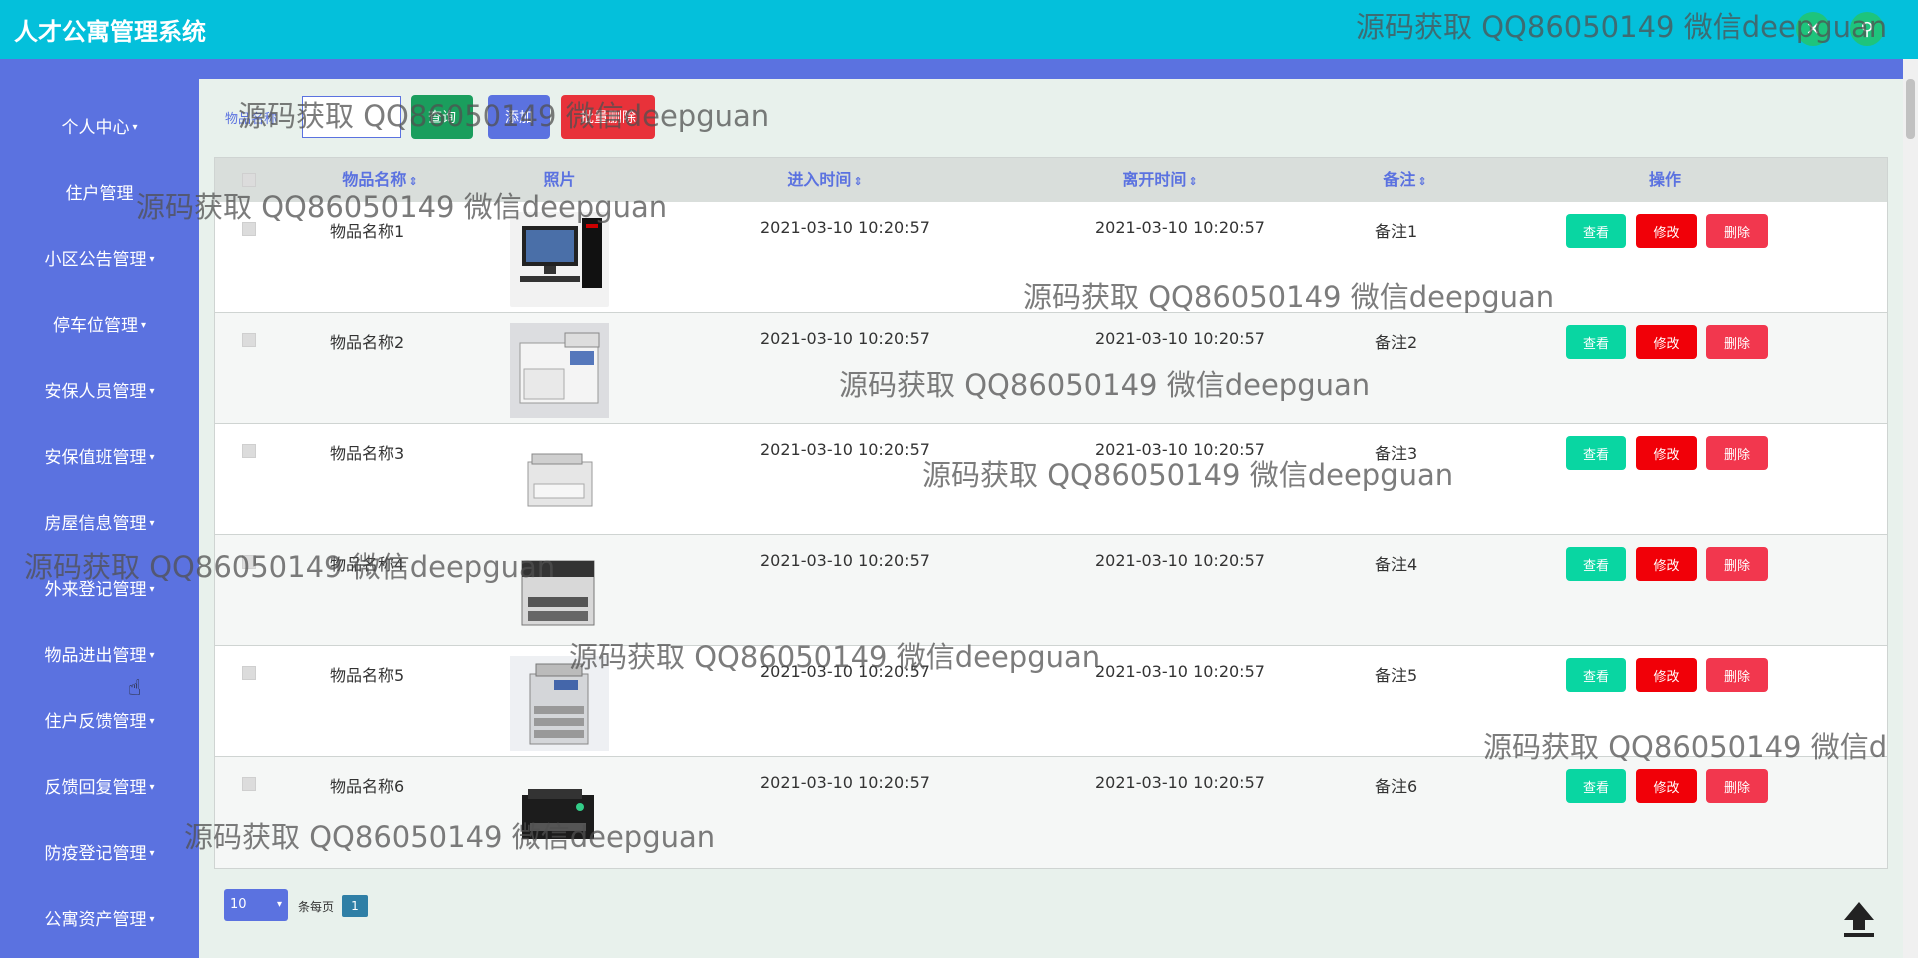 Image resolution: width=1918 pixels, height=958 pixels. Describe the element at coordinates (1051, 69) in the screenshot. I see `content-header-strip` at that location.